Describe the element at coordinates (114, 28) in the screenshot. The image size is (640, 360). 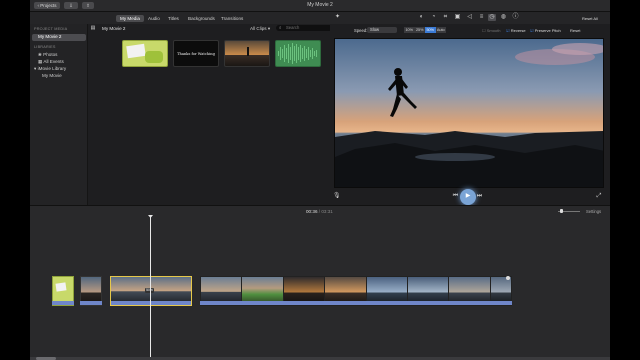
I see `browser-heading: My Movie 2` at that location.